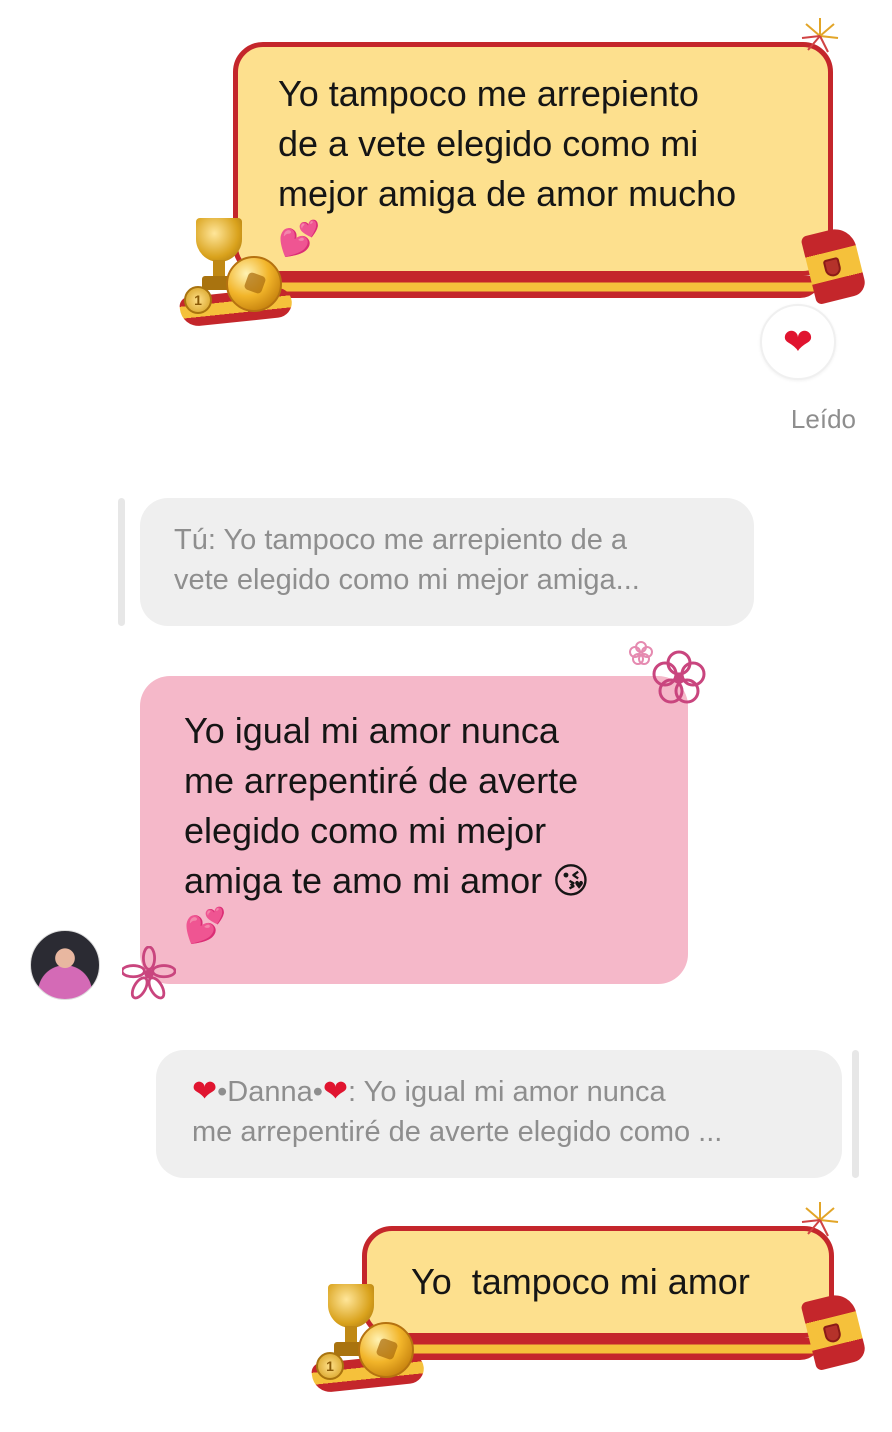 The width and height of the screenshot is (892, 1432). I want to click on reply-text: Yo tampoco me arrepiento de a, so click(425, 540).